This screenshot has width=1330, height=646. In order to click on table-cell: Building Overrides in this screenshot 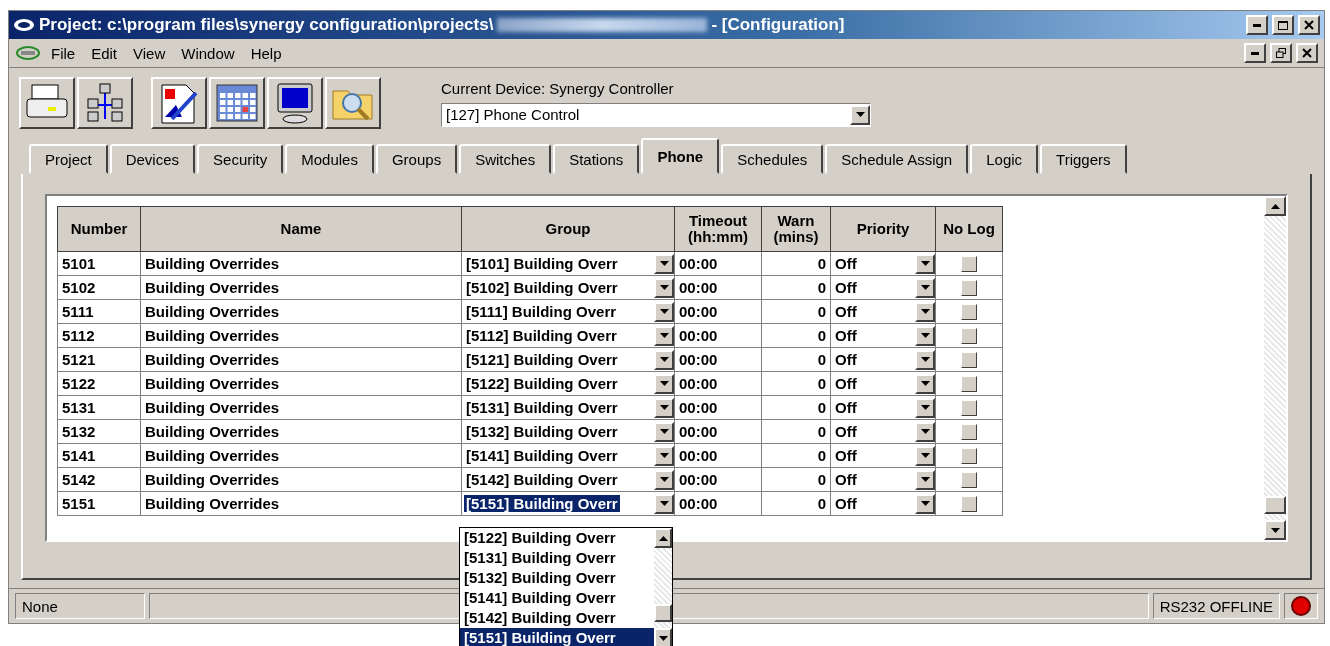, I will do `click(301, 383)`.